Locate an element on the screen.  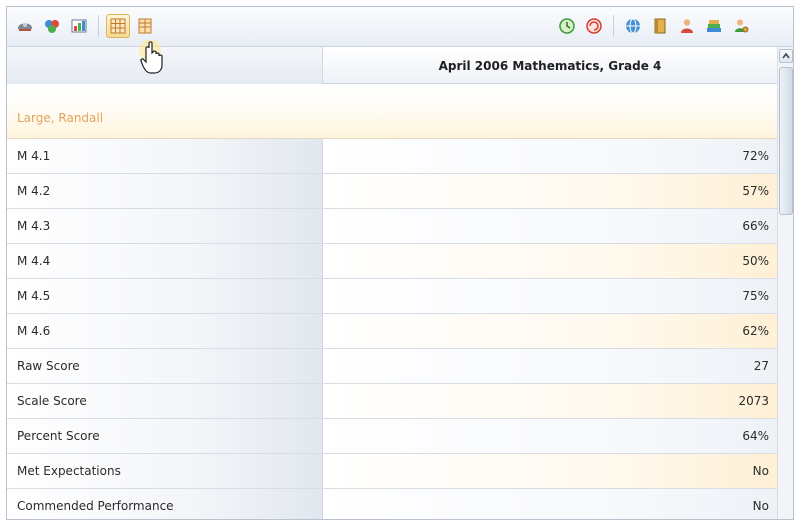
stacked-books-icon is located at coordinates (714, 26).